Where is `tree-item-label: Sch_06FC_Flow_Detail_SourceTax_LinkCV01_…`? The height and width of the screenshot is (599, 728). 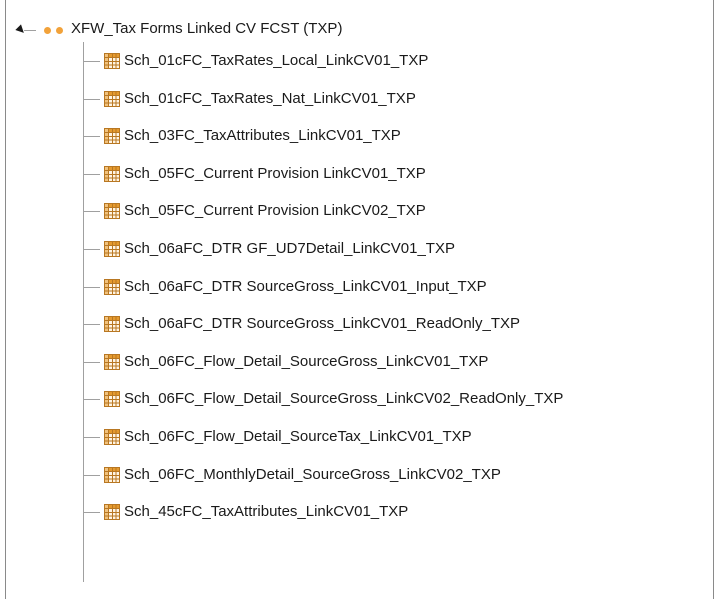 tree-item-label: Sch_06FC_Flow_Detail_SourceTax_LinkCV01_… is located at coordinates (298, 436).